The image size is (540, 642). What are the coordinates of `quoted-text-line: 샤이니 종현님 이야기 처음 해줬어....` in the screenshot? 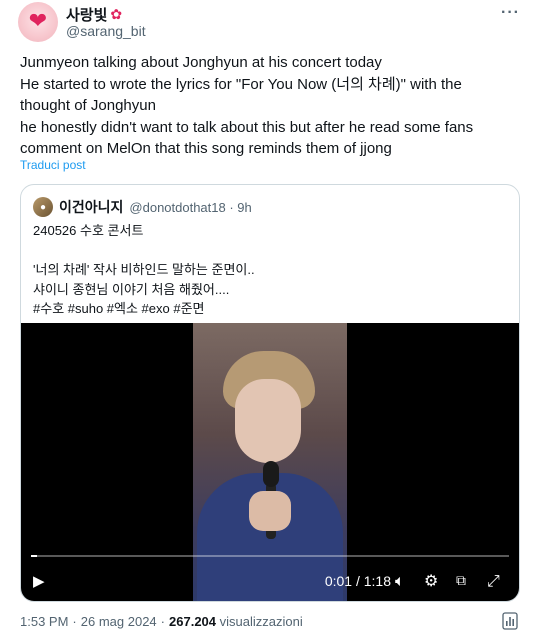 It's located at (131, 289).